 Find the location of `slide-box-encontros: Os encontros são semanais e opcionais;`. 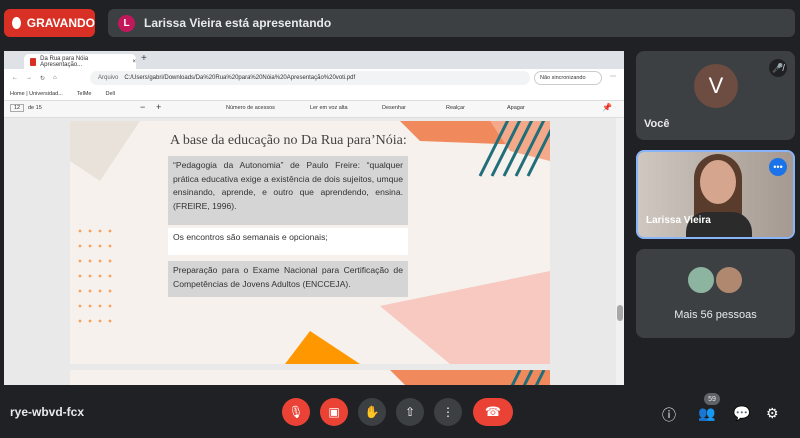

slide-box-encontros: Os encontros são semanais e opcionais; is located at coordinates (288, 241).